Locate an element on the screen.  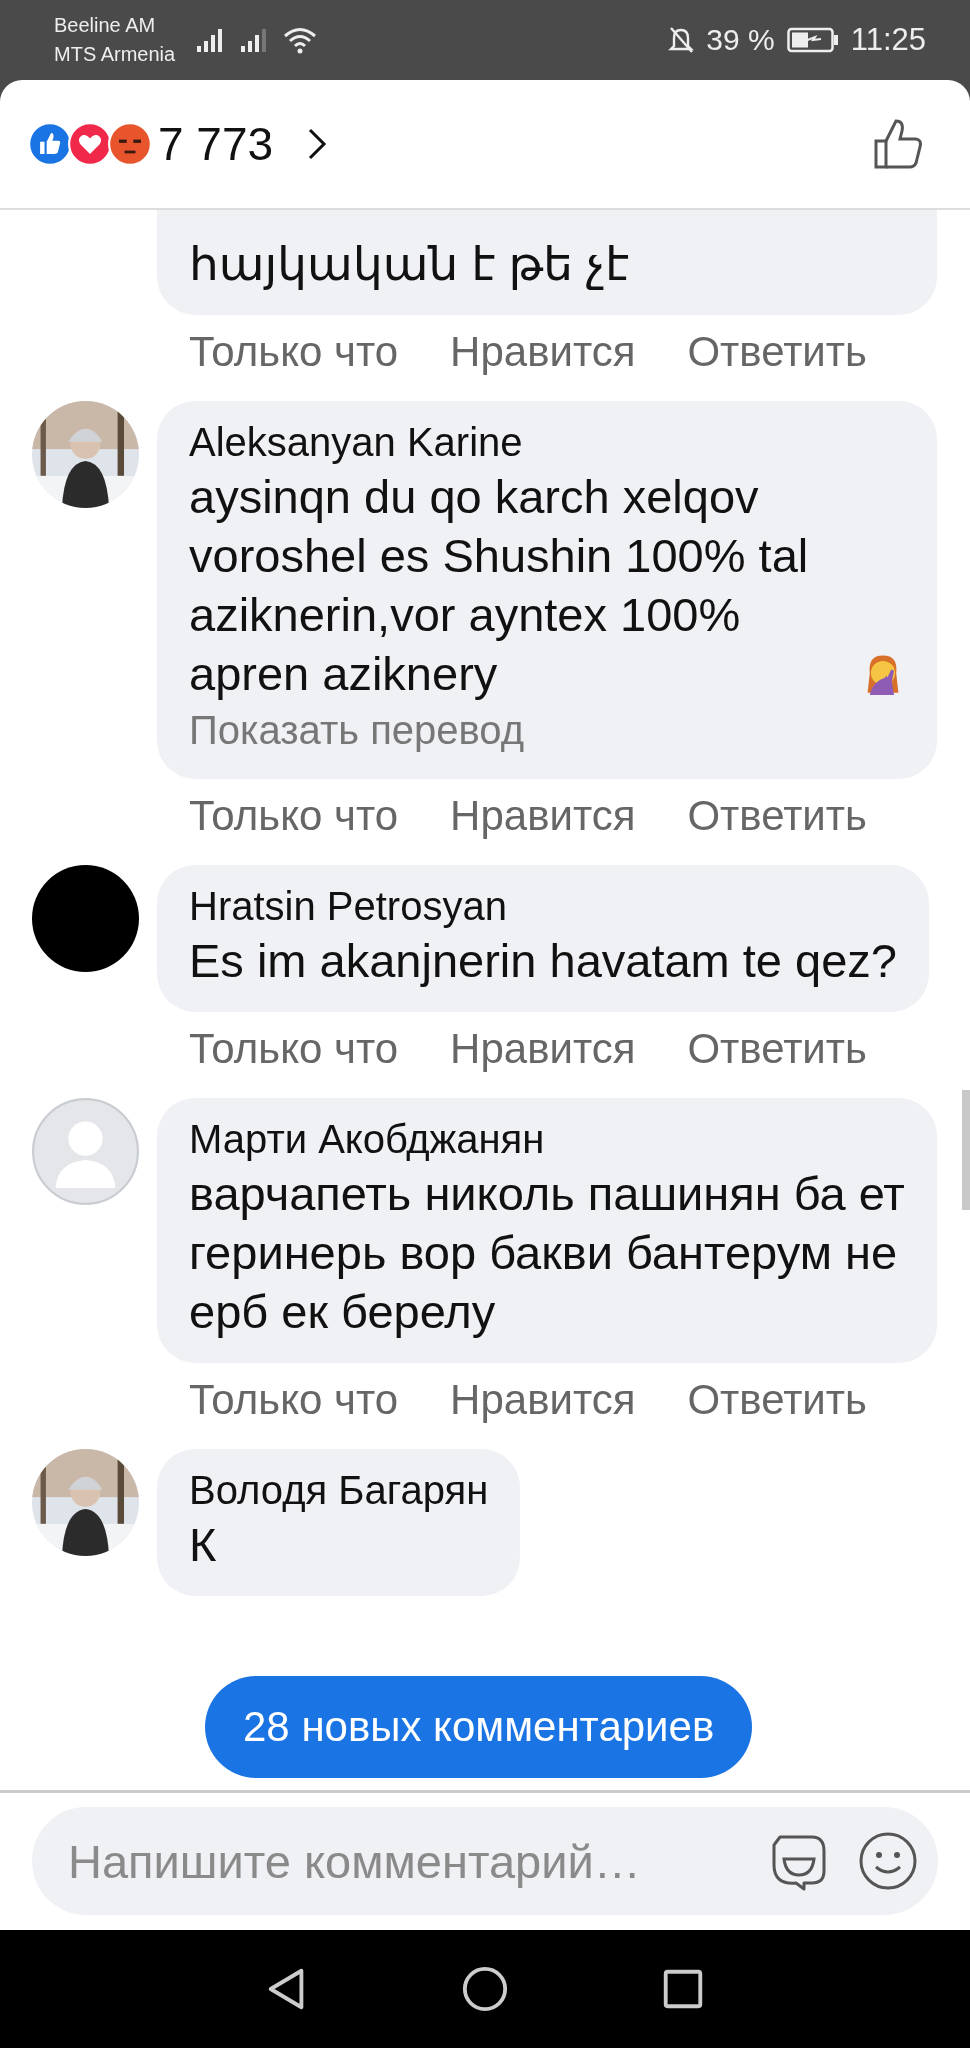
comment-text: К is located at coordinates (203, 1545).